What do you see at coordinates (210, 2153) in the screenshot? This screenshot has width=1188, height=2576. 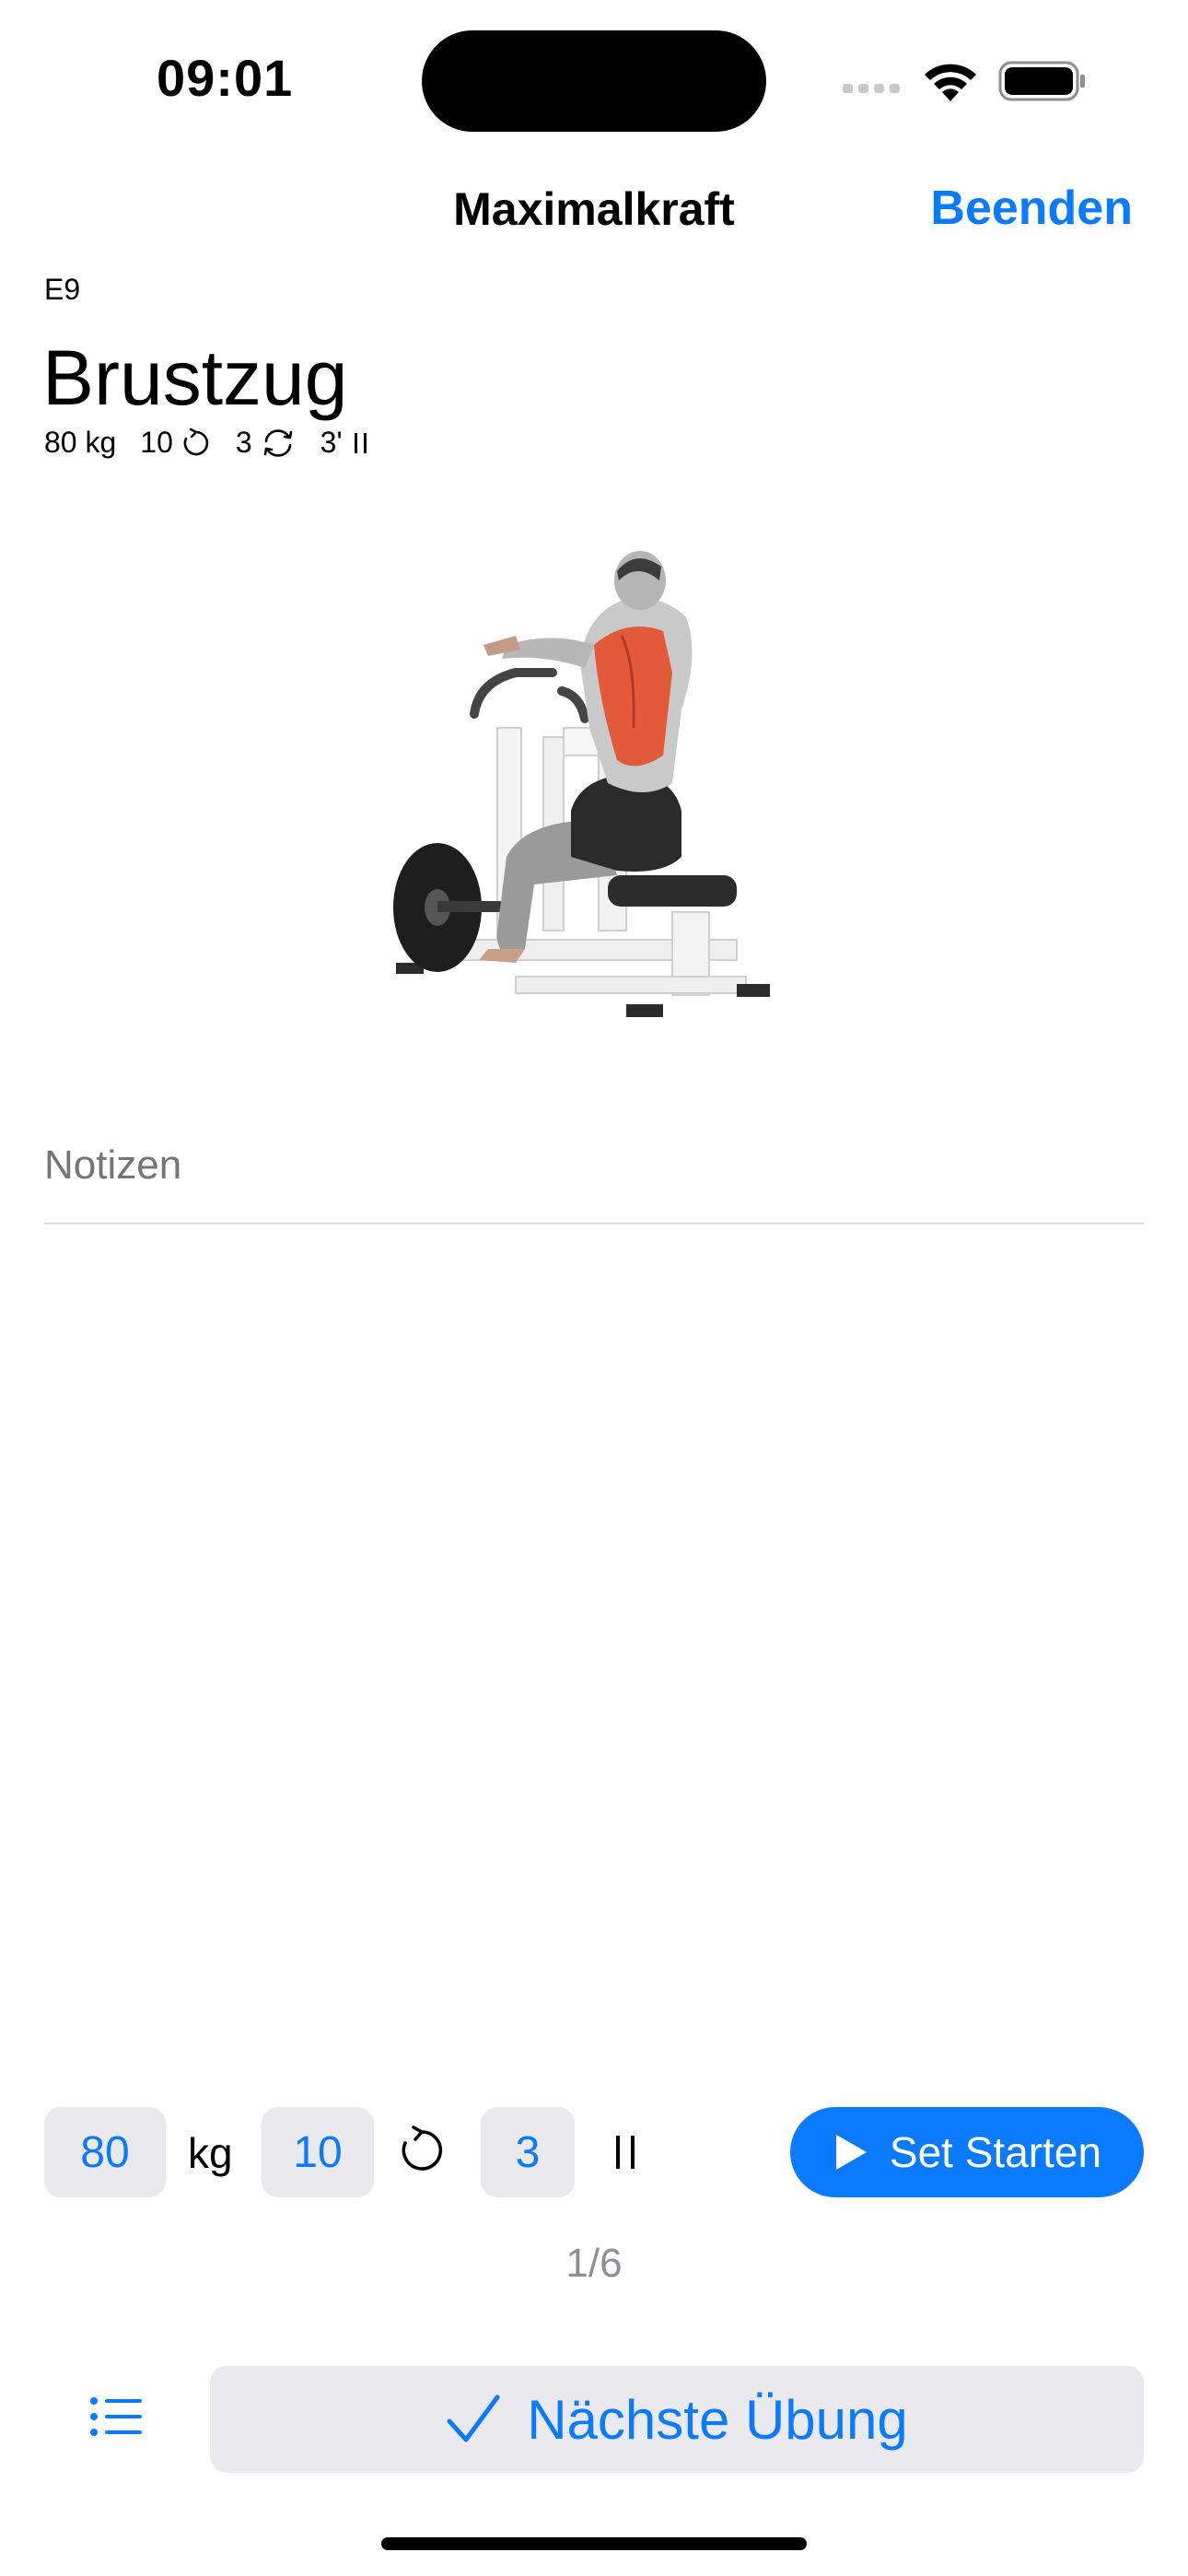 I see `weight-unit: kg` at bounding box center [210, 2153].